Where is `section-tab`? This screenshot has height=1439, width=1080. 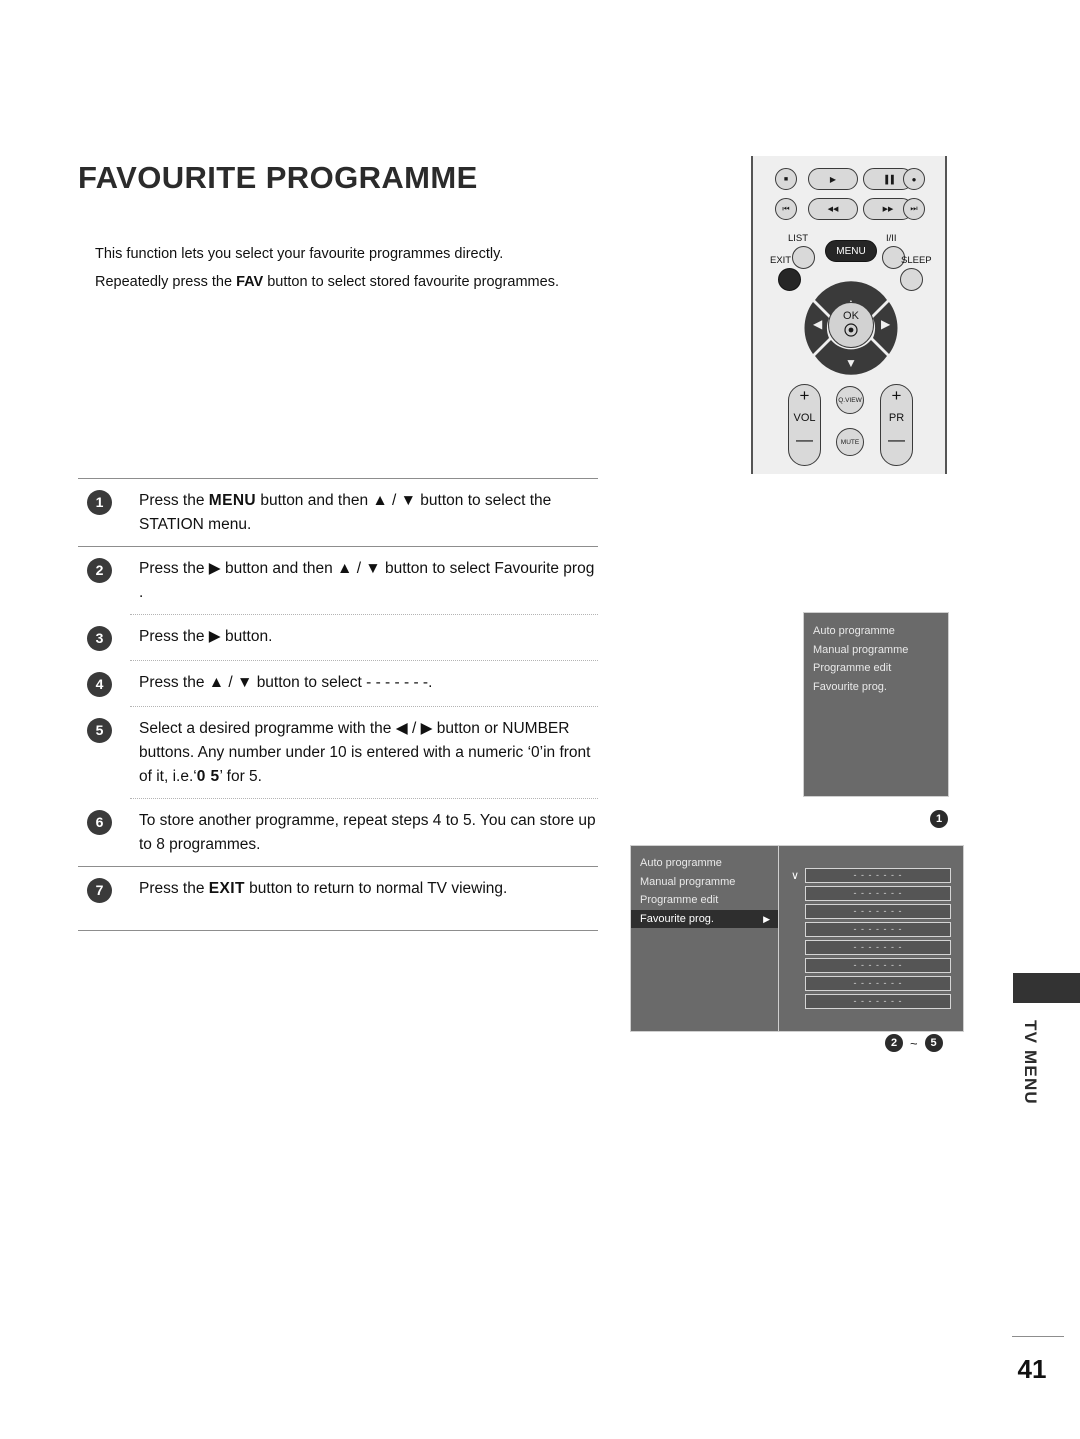
section-tab is located at coordinates (1046, 988).